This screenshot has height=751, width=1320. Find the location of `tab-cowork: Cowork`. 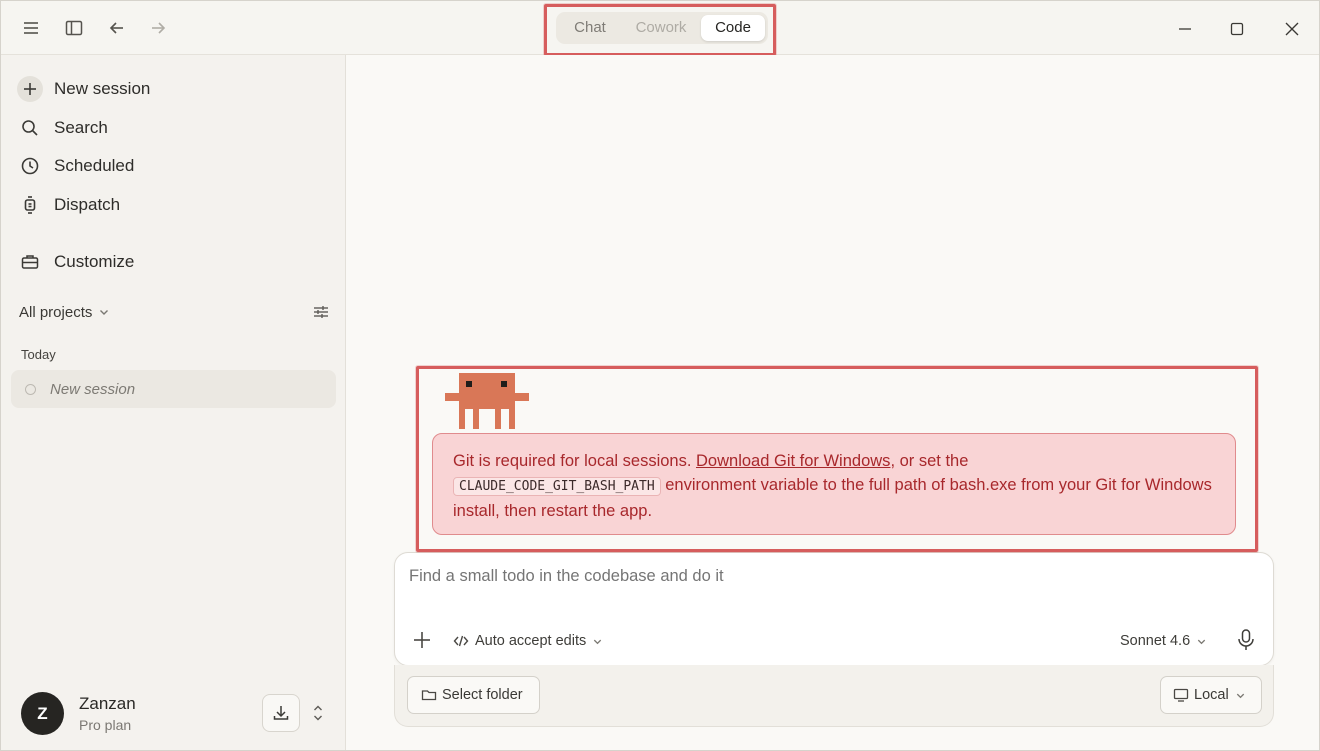

tab-cowork: Cowork is located at coordinates (661, 28).